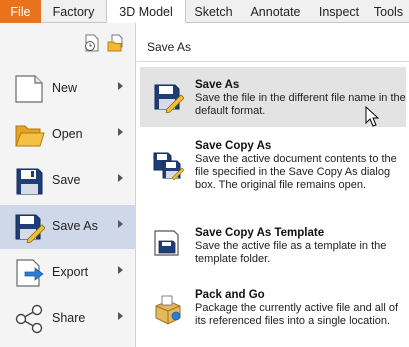  Describe the element at coordinates (75, 226) in the screenshot. I see `menu-item-label: Save As` at that location.